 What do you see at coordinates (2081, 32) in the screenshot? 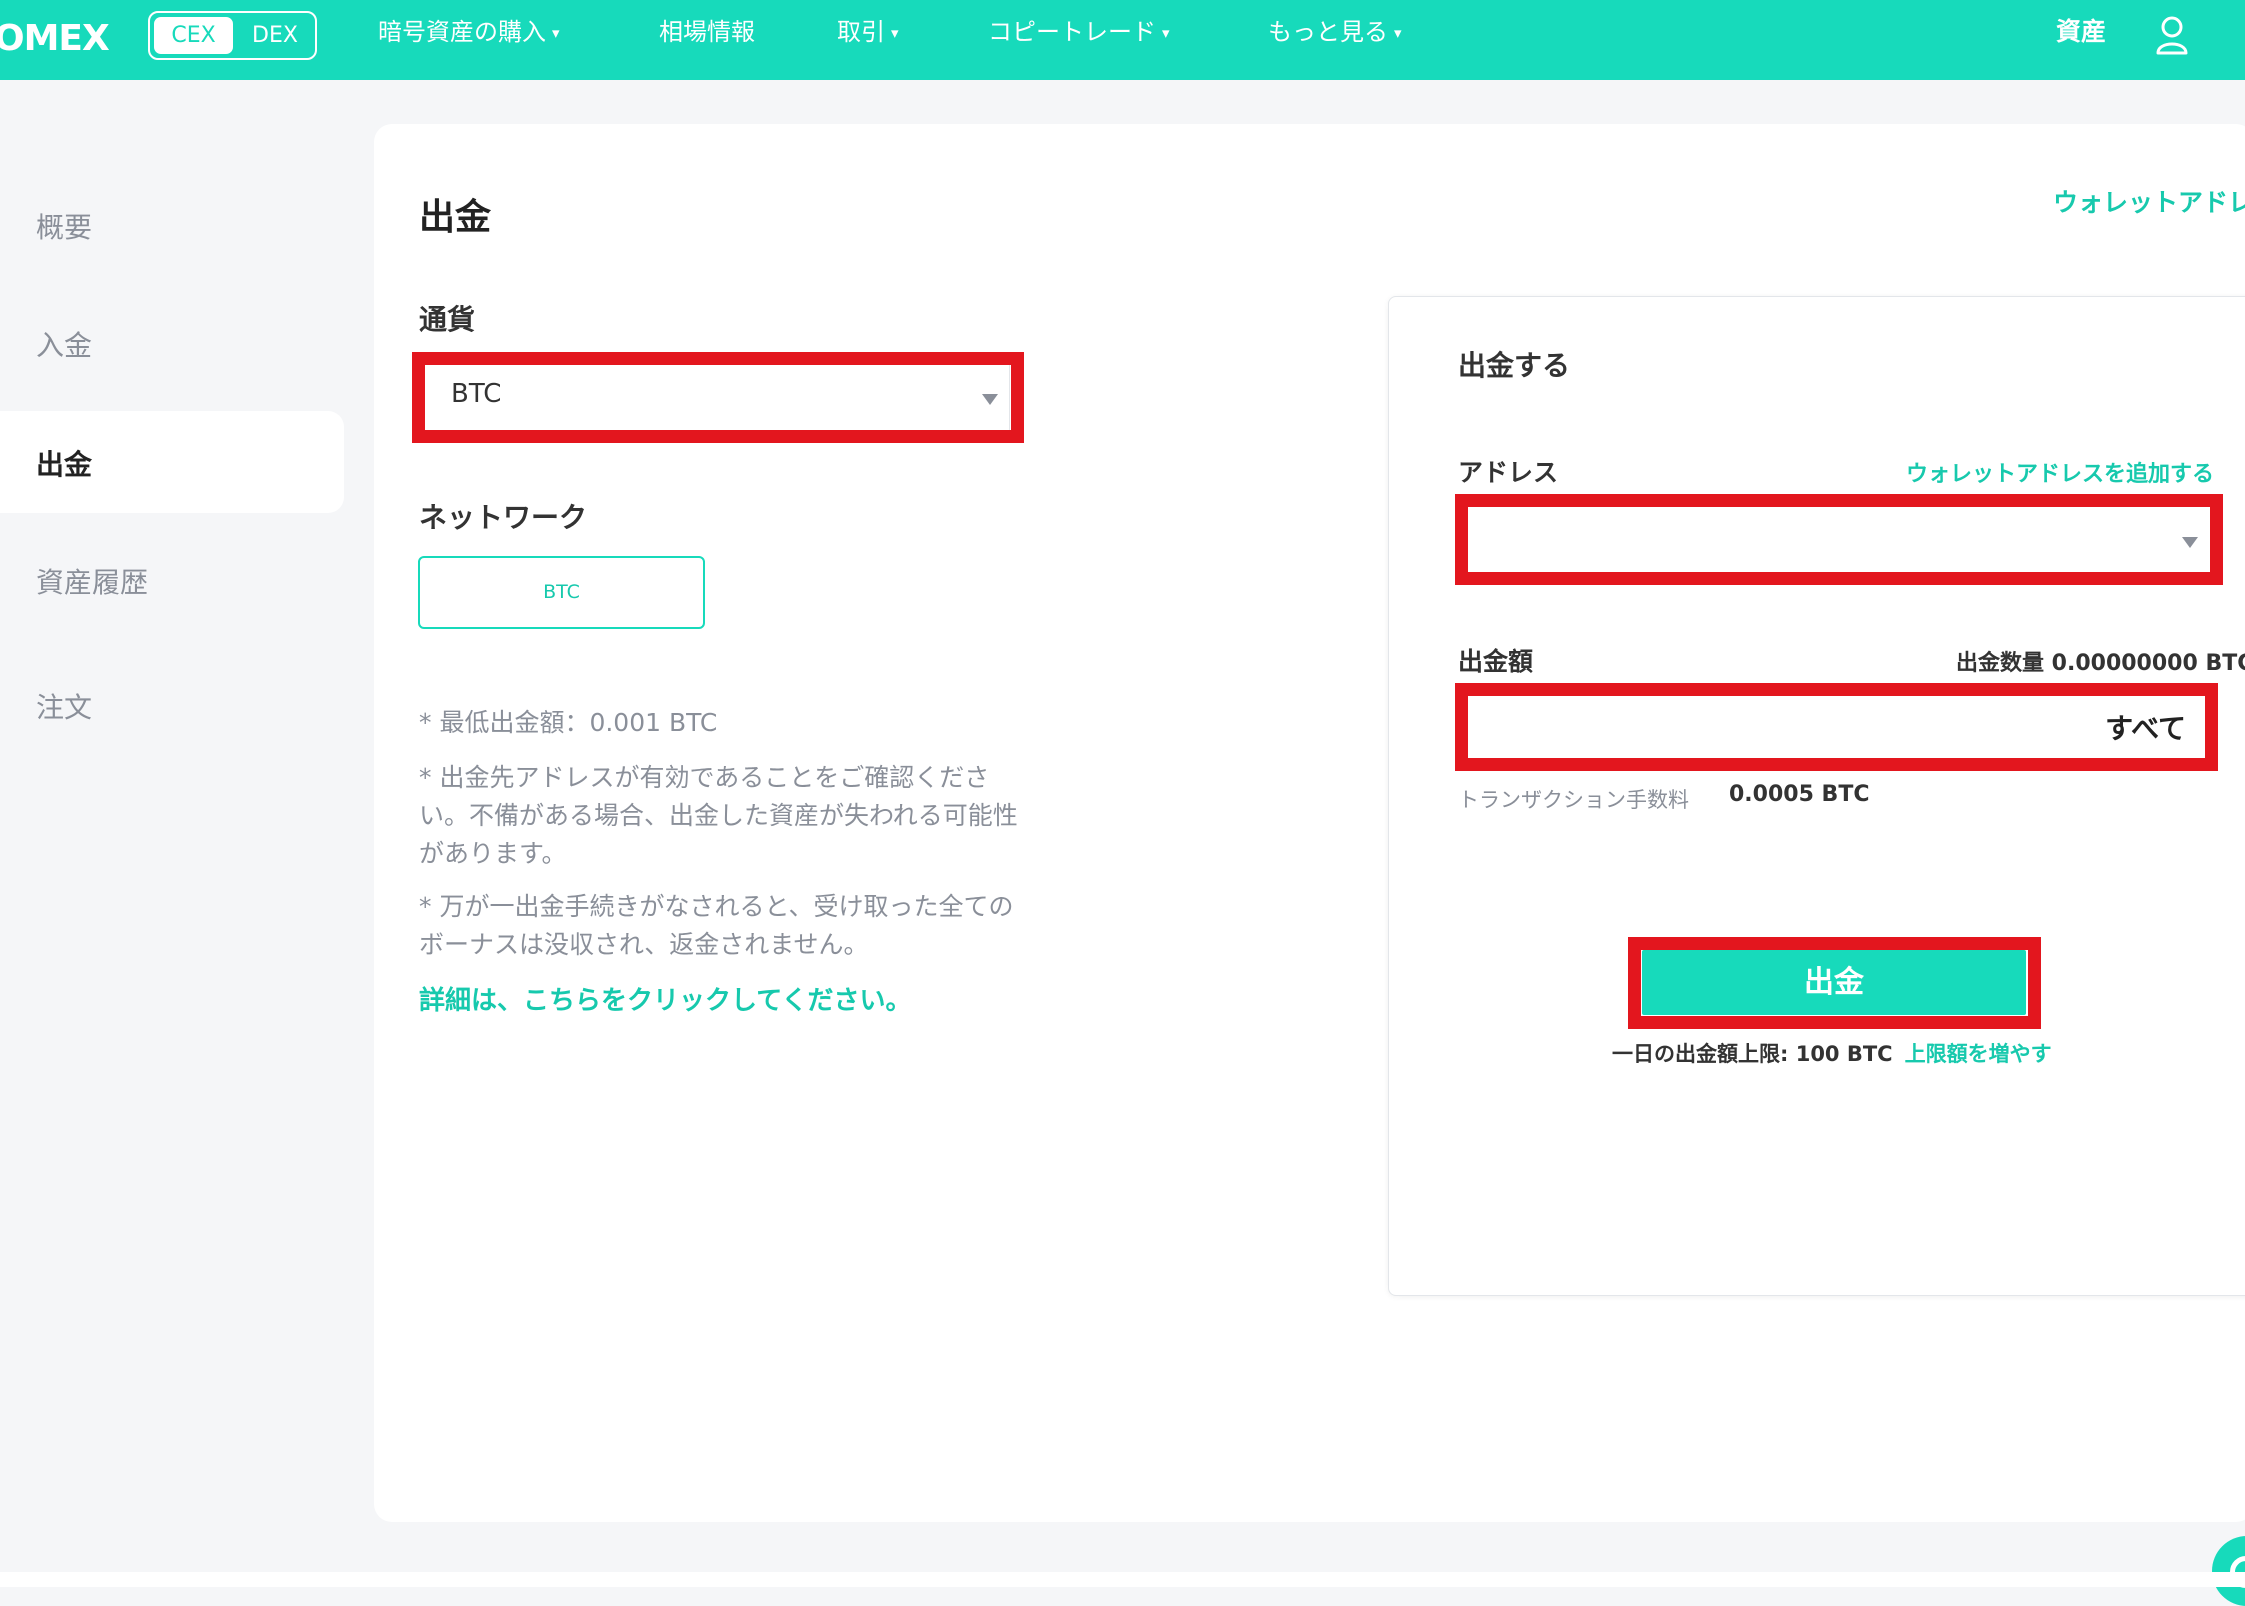
I see `nav-assets: 資産` at bounding box center [2081, 32].